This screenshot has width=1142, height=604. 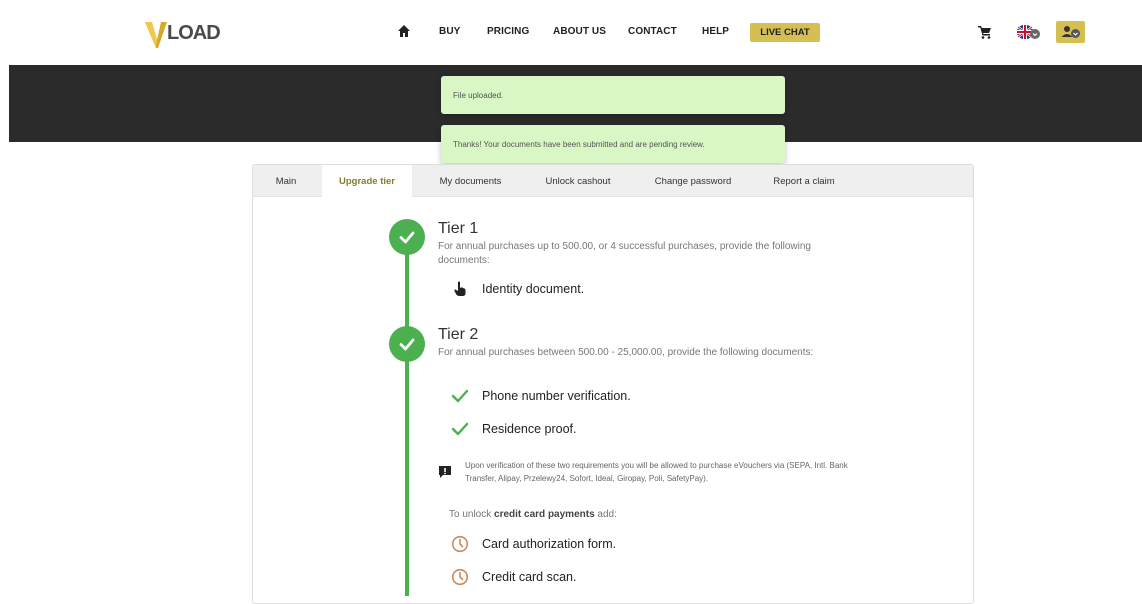 What do you see at coordinates (407, 237) in the screenshot?
I see `tier-1-check-icon` at bounding box center [407, 237].